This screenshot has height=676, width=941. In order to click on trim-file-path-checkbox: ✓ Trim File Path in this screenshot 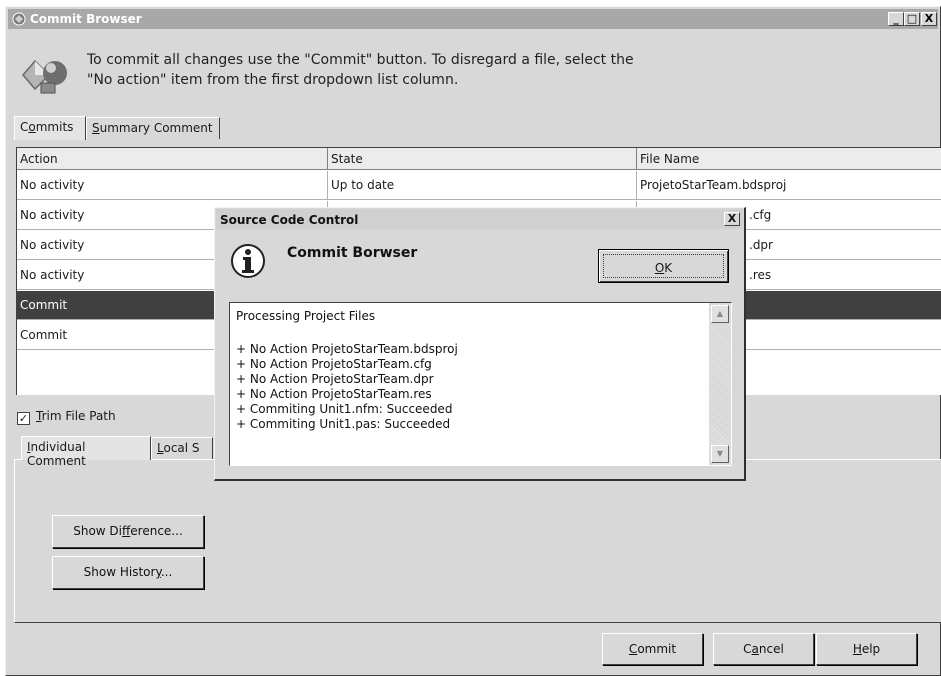, I will do `click(66, 417)`.